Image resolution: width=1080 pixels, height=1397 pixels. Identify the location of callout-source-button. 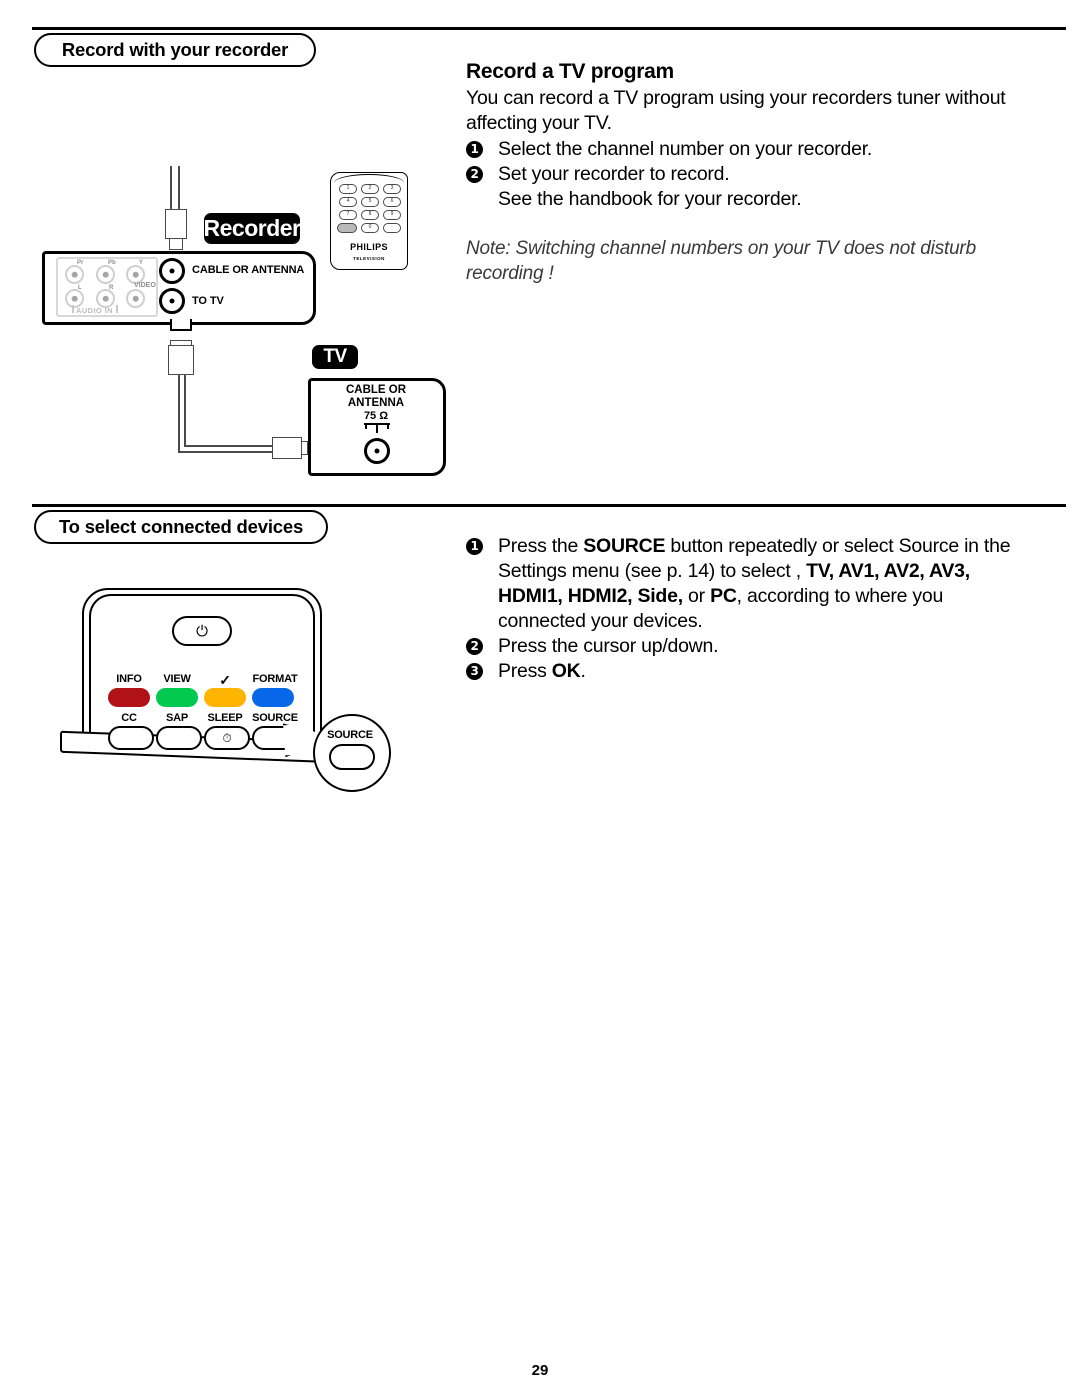
(352, 757).